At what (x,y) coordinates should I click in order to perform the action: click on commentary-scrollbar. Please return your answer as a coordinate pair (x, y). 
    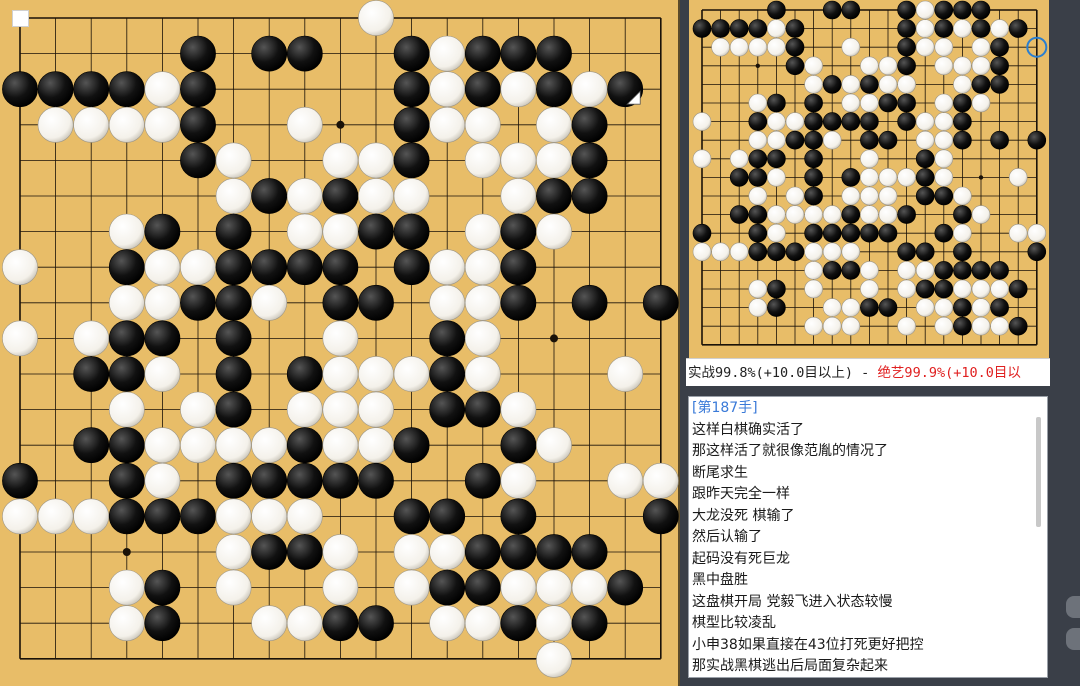
    Looking at the image, I should click on (1038, 472).